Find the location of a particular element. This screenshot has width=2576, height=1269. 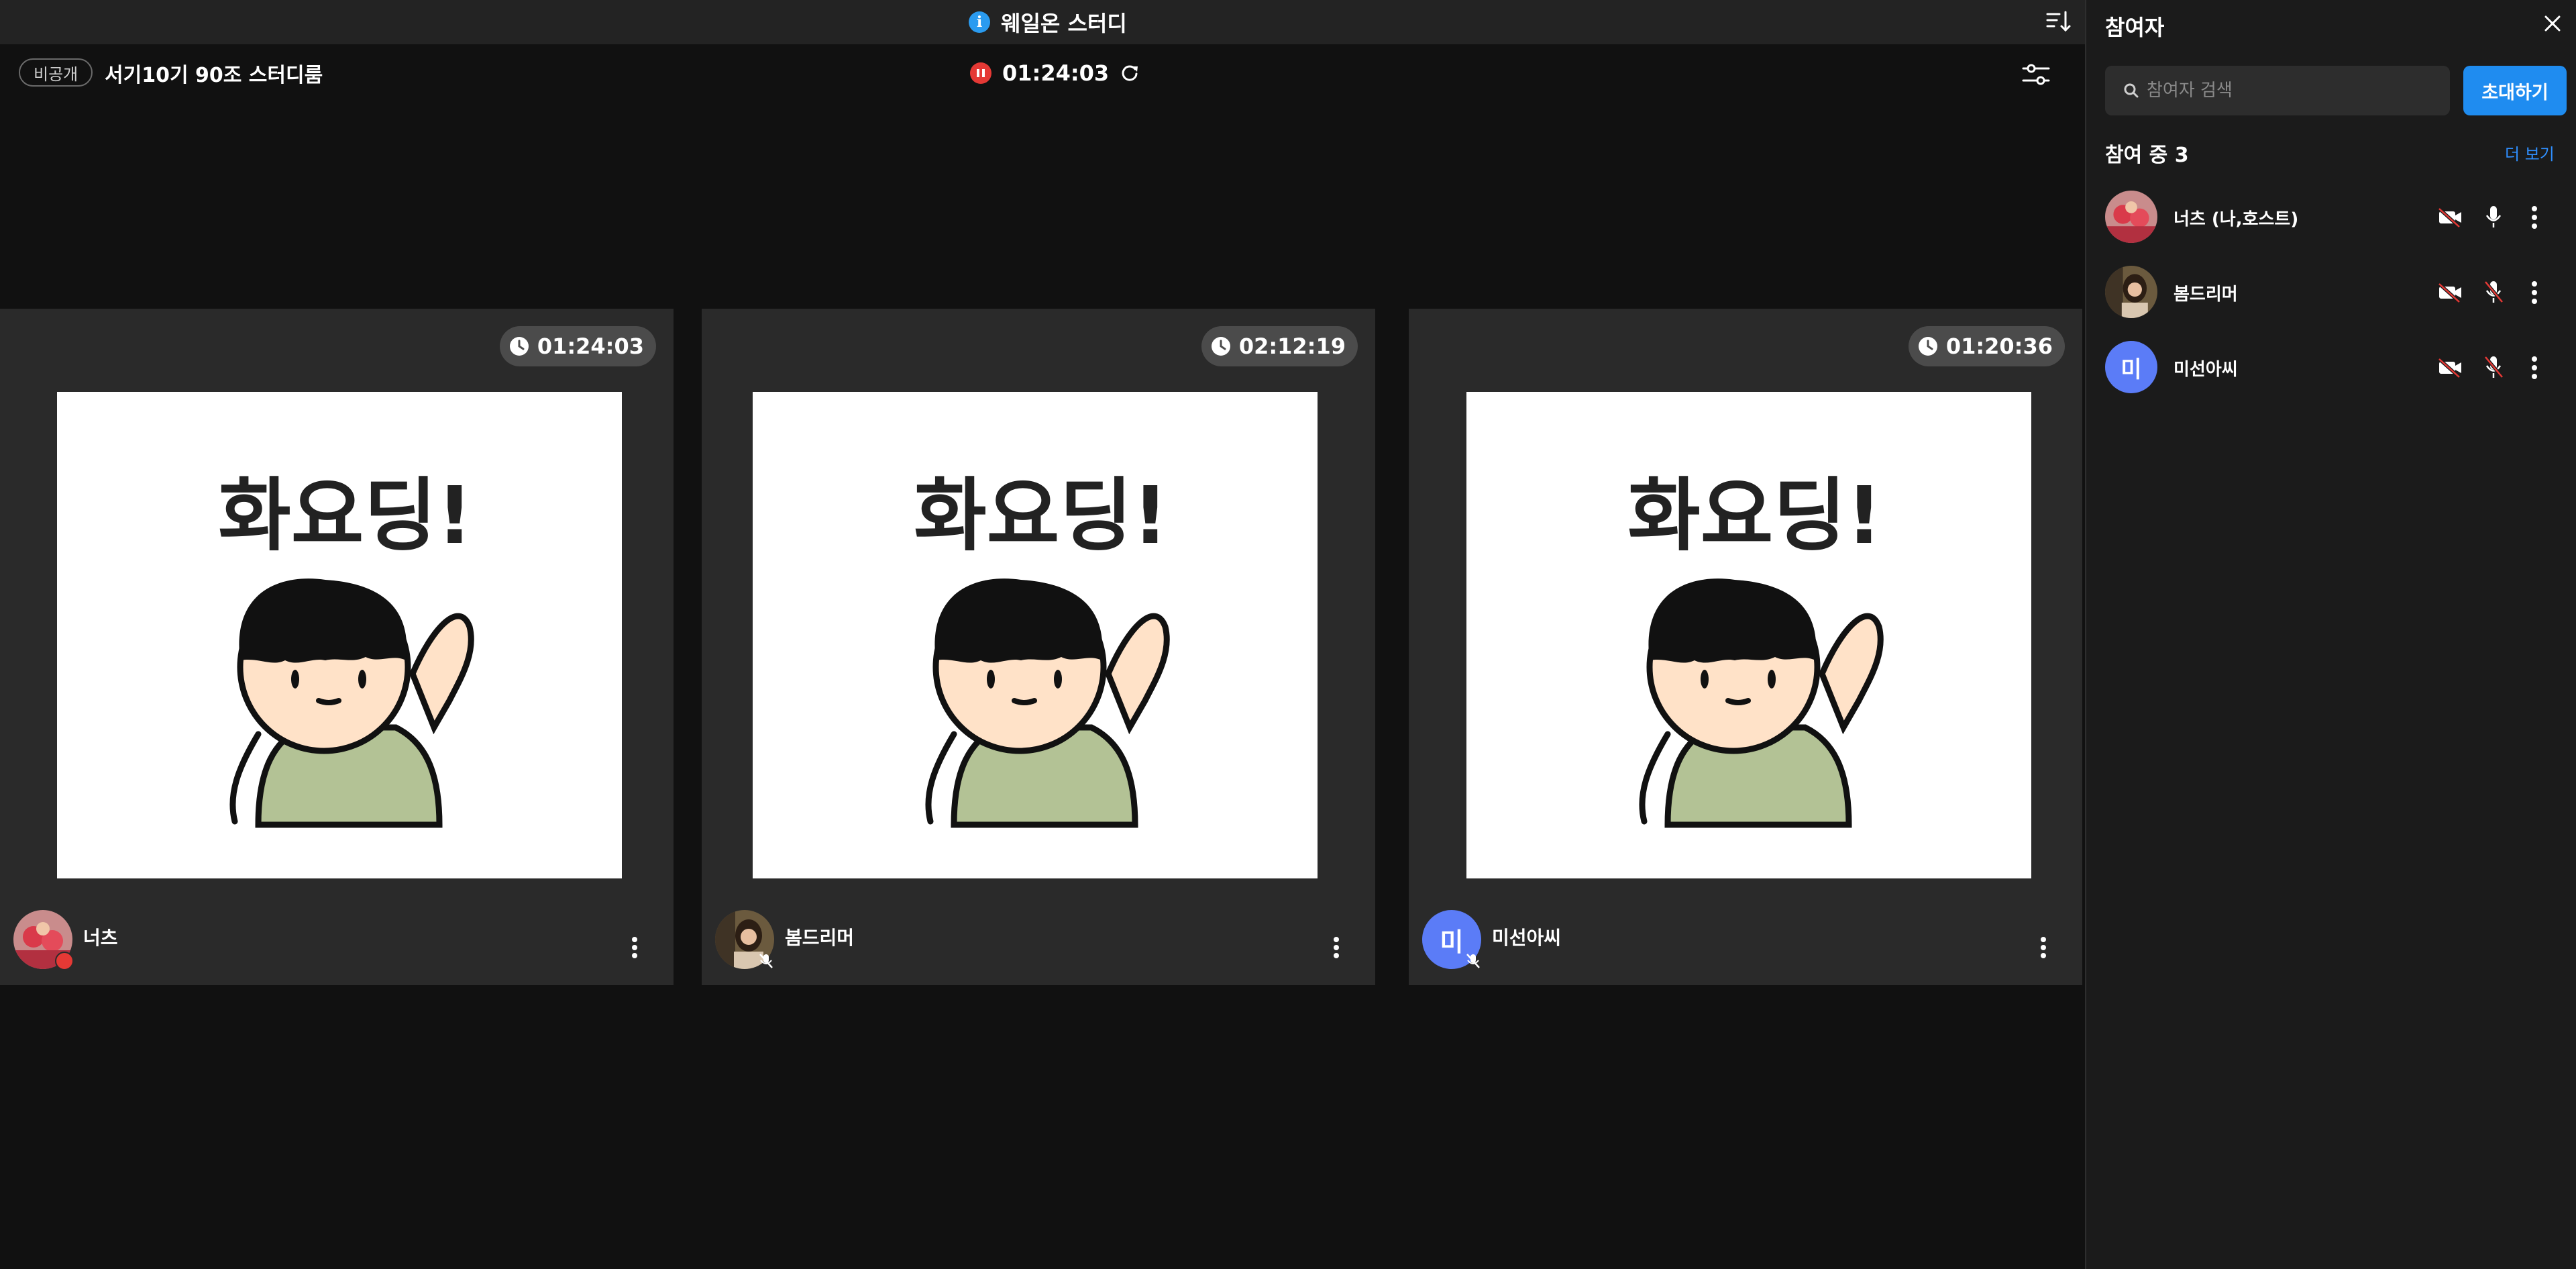

video-tile: 02:12:19 화요딩! 봄드리머 is located at coordinates (1038, 647).